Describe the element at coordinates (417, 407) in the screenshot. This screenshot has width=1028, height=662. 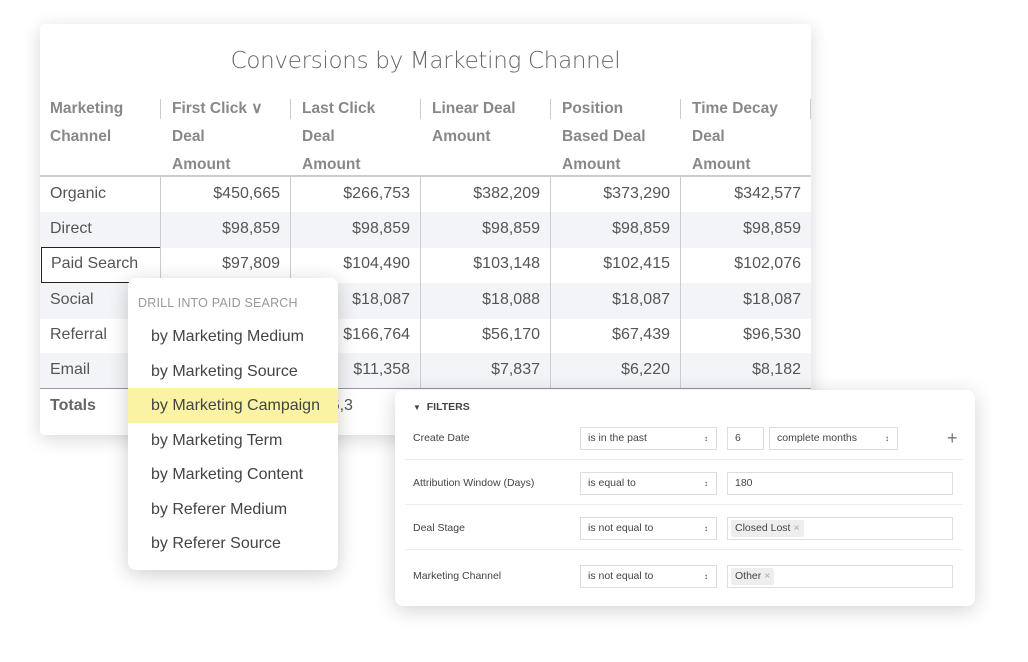
I see `caret-down-icon: ▼` at that location.